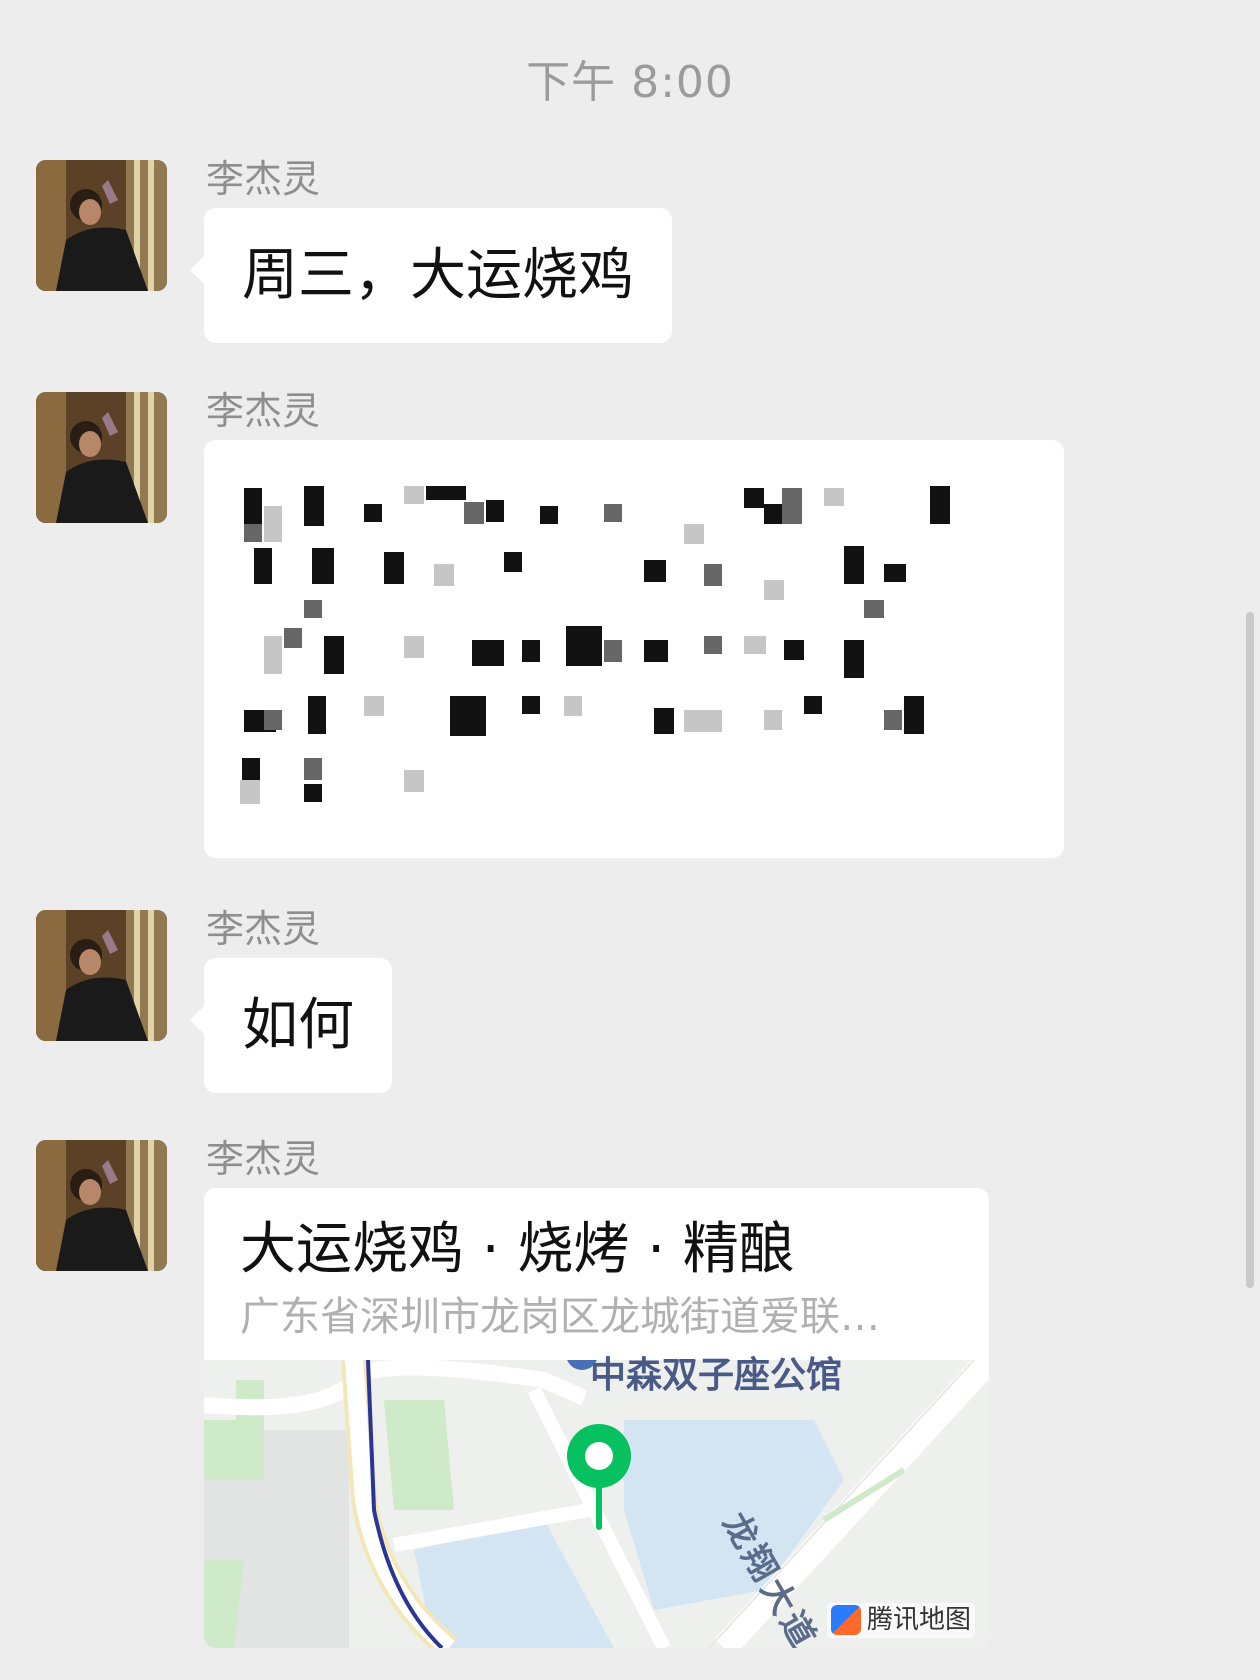 Image resolution: width=1260 pixels, height=1680 pixels. What do you see at coordinates (845, 1620) in the screenshot?
I see `tencent-map-logo-icon` at bounding box center [845, 1620].